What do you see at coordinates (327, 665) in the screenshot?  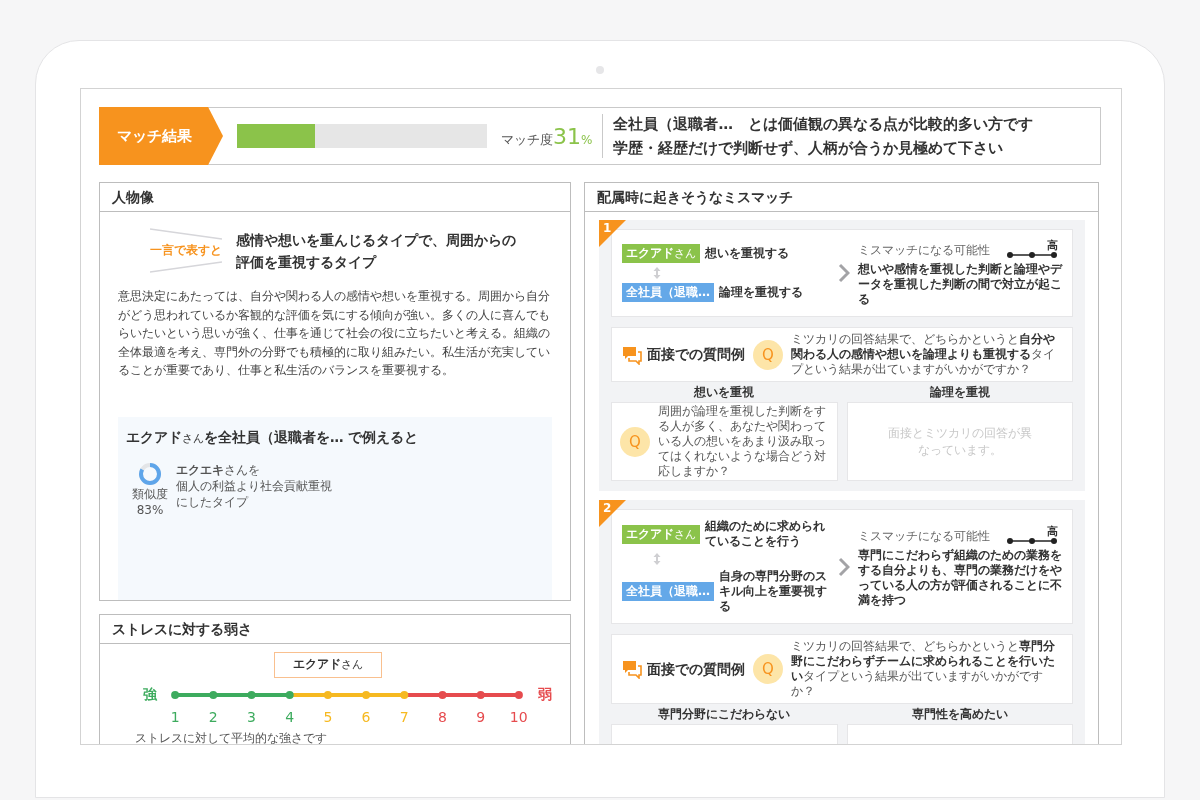 I see `stress-marker: エクアドさん` at bounding box center [327, 665].